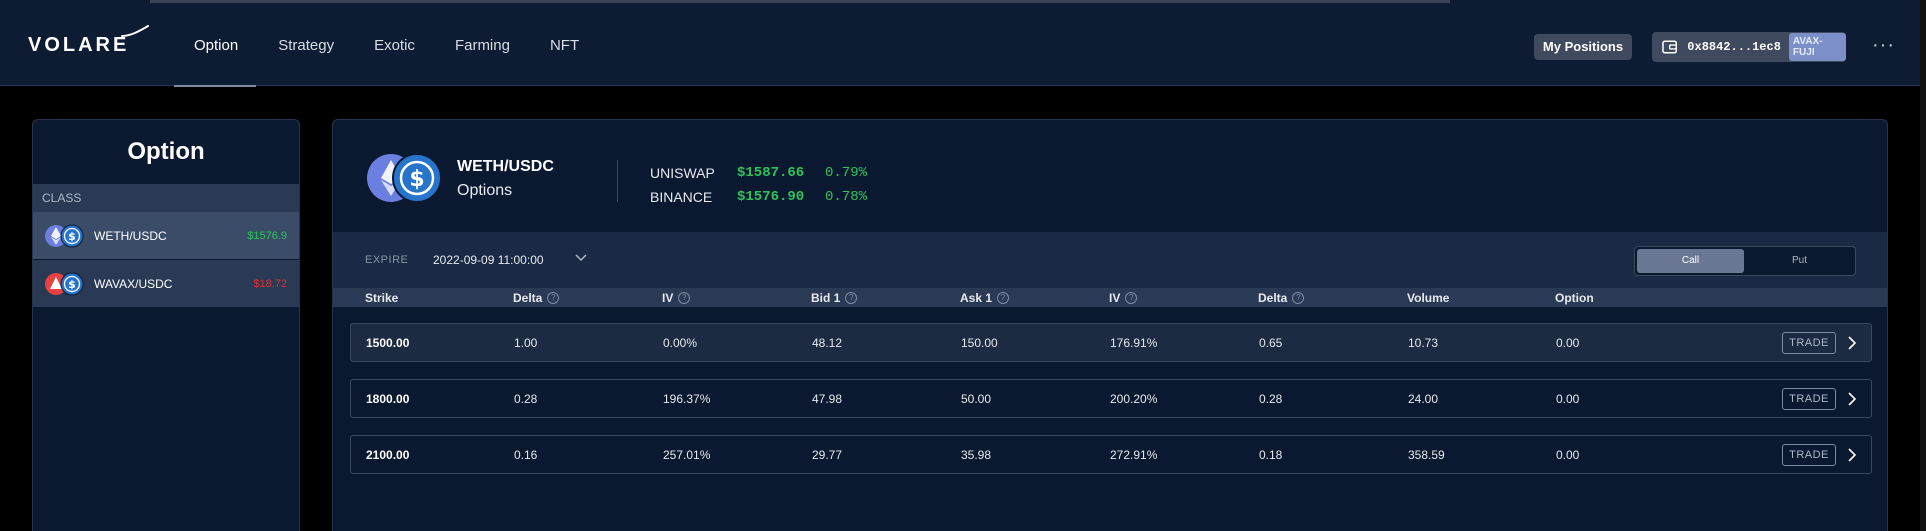 This screenshot has width=1926, height=531. Describe the element at coordinates (1574, 298) in the screenshot. I see `col-option: Option` at that location.